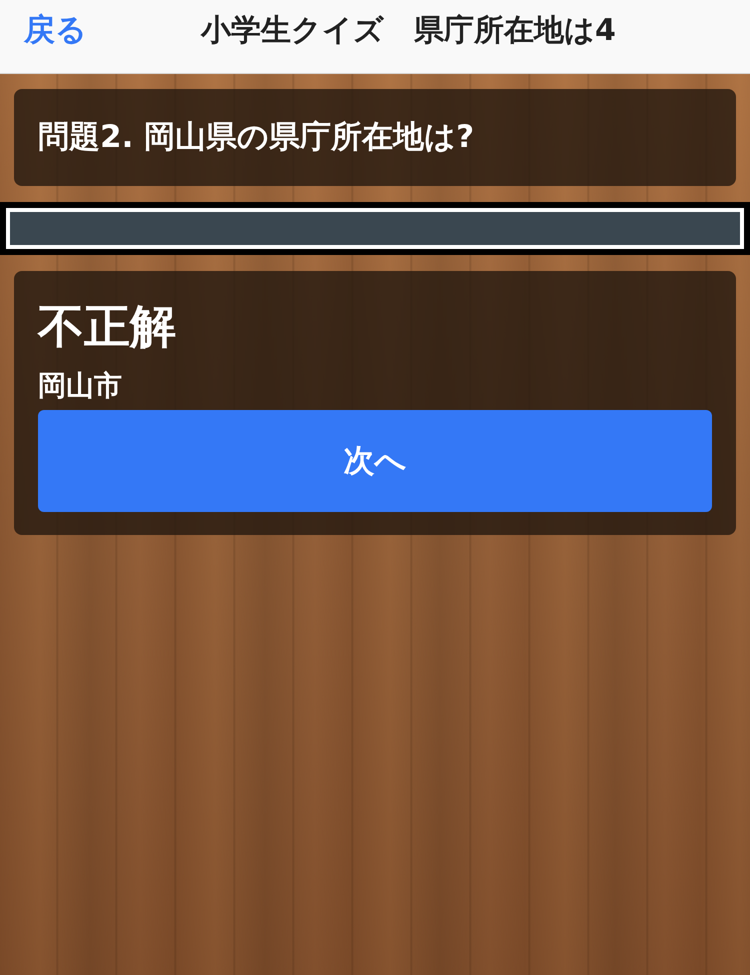 Image resolution: width=750 pixels, height=975 pixels. What do you see at coordinates (80, 386) in the screenshot?
I see `correct-answer: 岡山市` at bounding box center [80, 386].